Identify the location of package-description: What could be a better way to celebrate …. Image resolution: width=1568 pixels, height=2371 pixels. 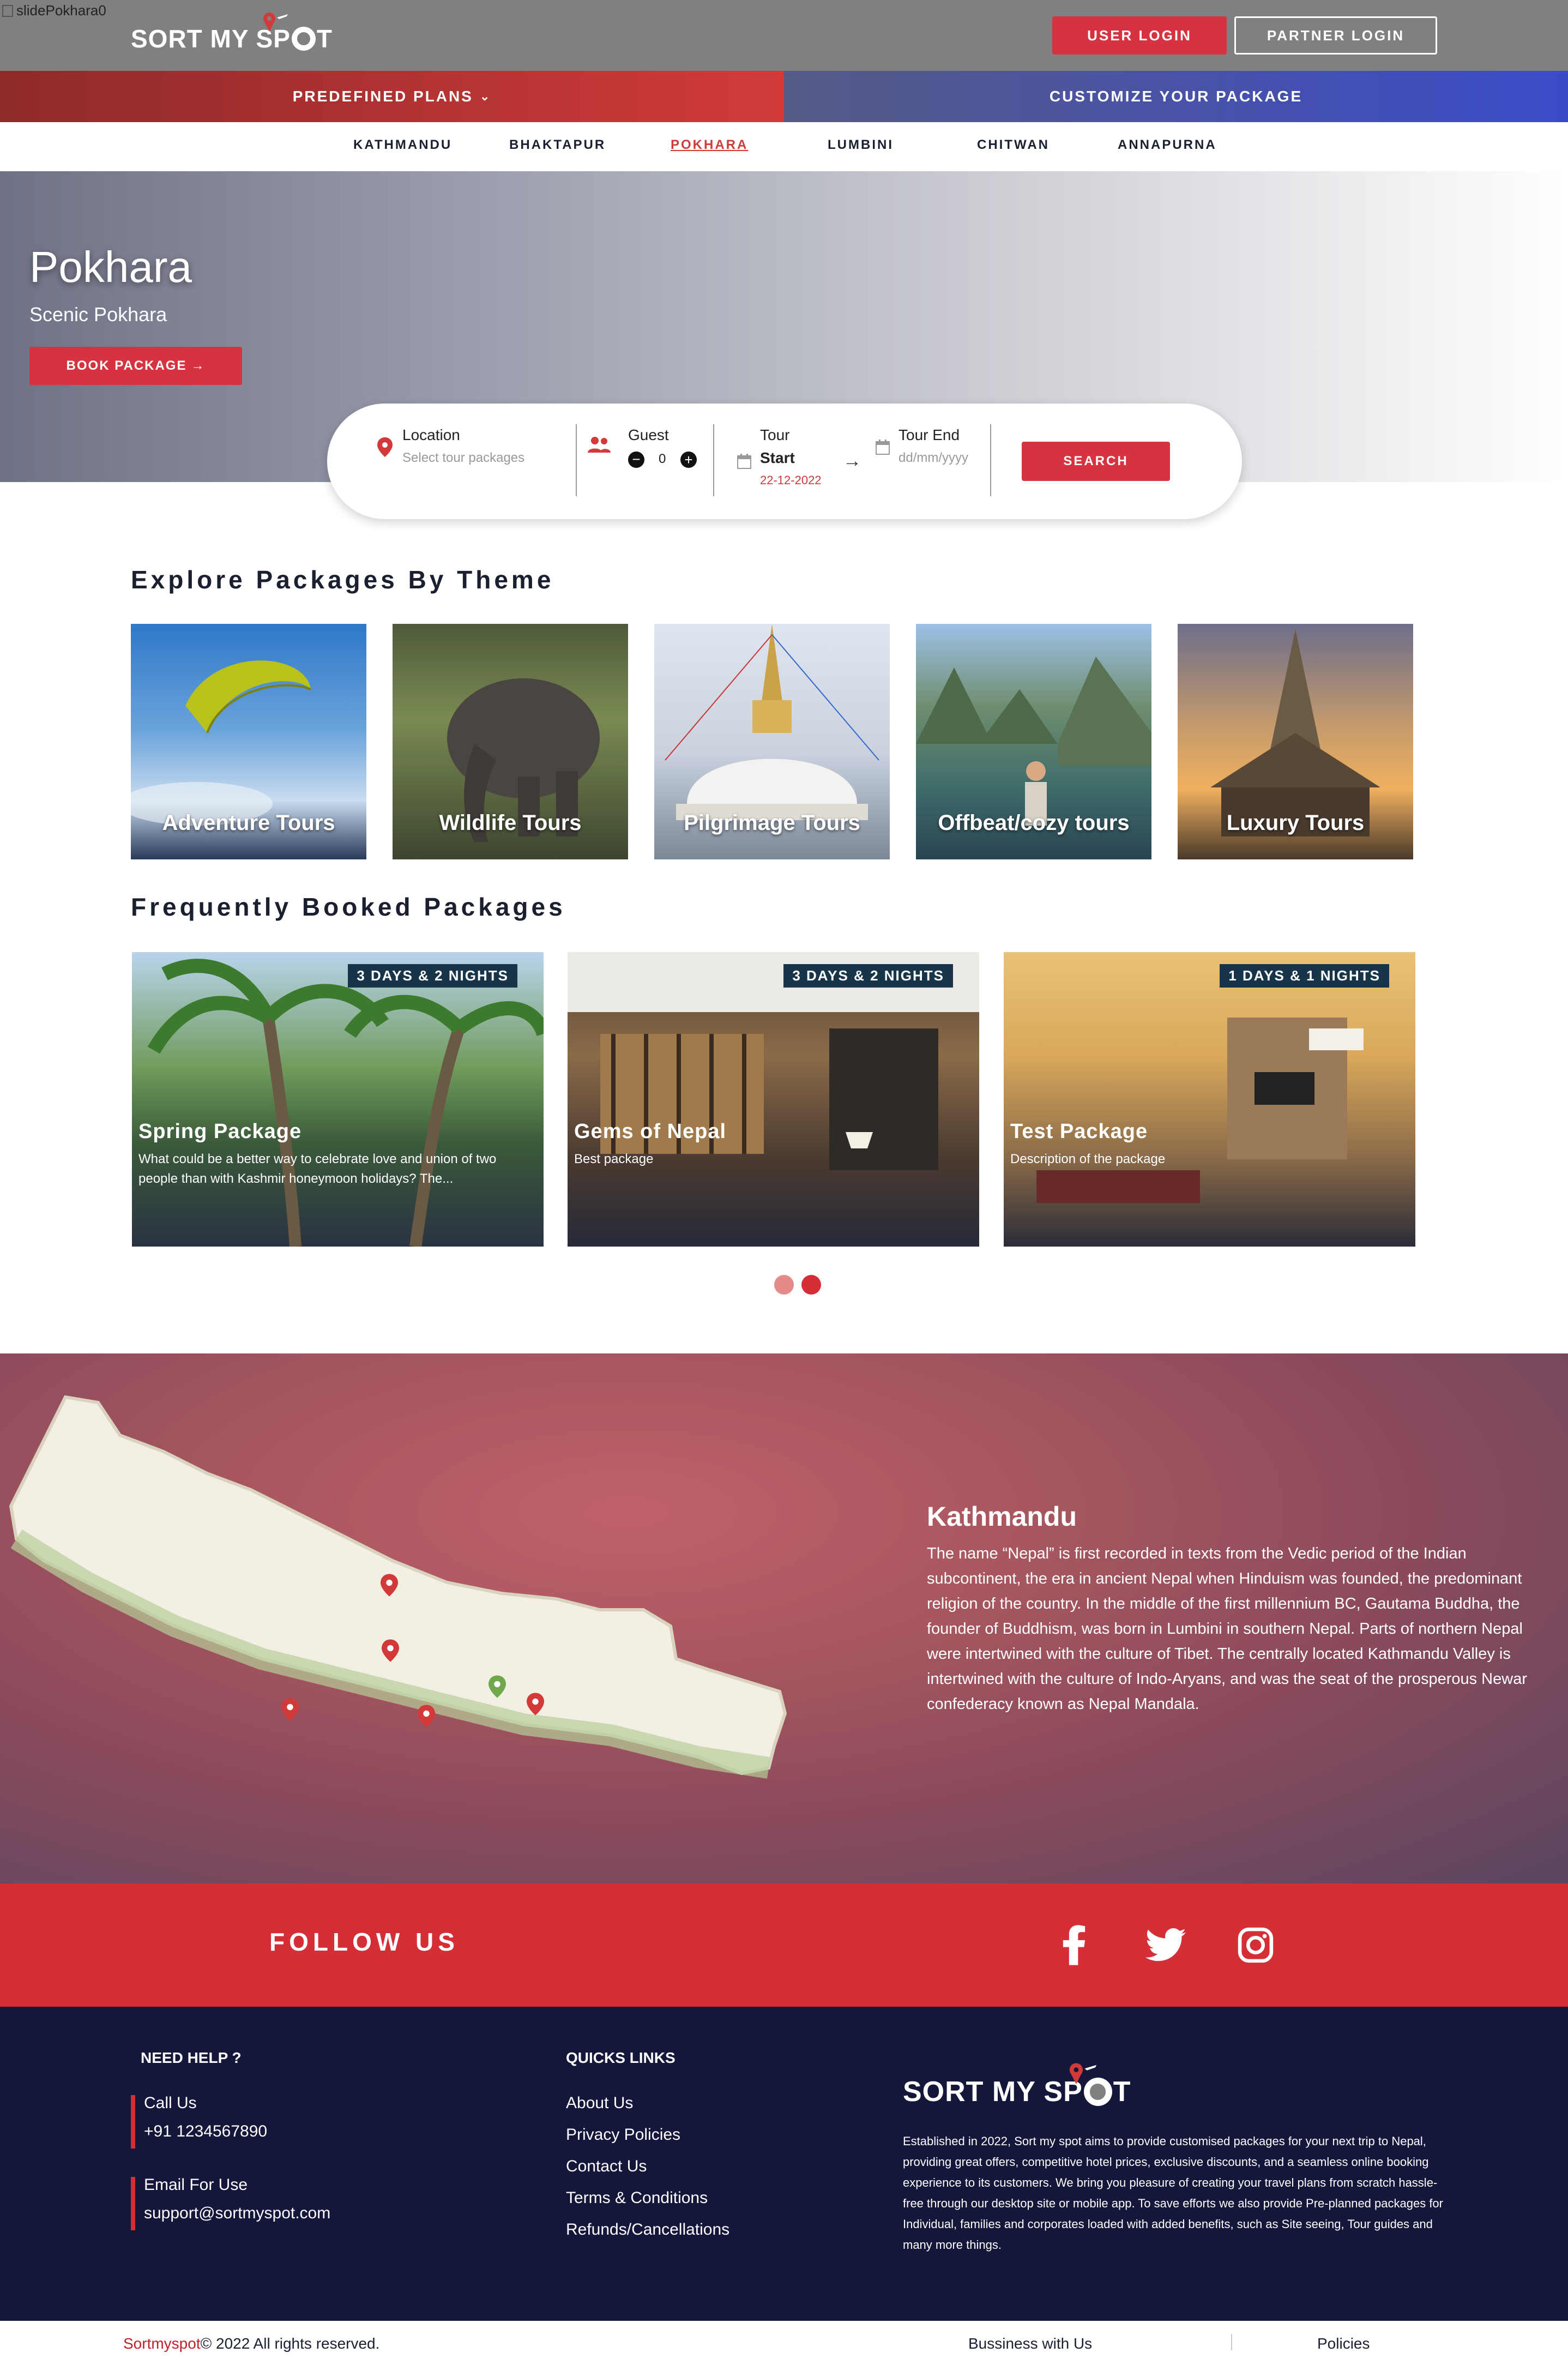
(317, 1169).